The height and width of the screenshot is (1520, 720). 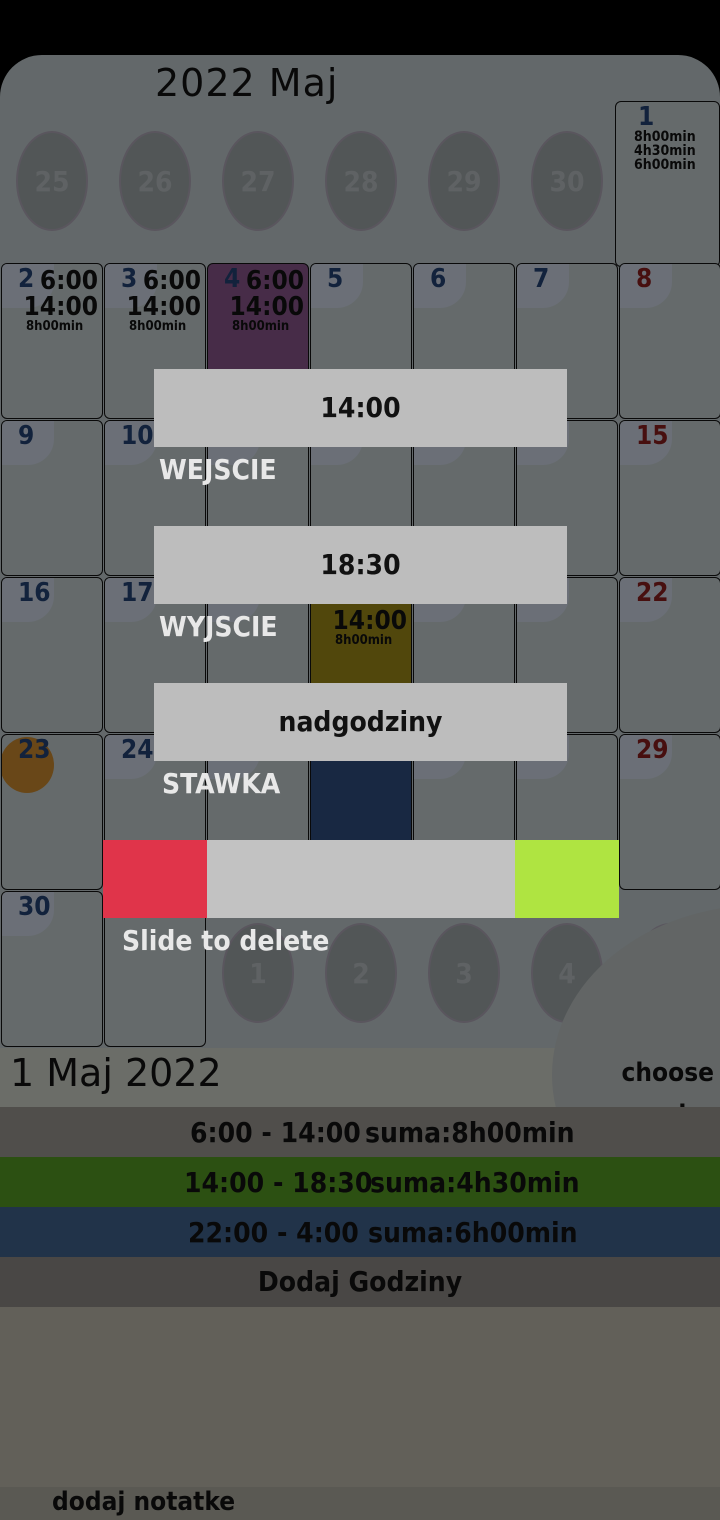 What do you see at coordinates (360, 565) in the screenshot?
I see `exit-time-field: 18:30` at bounding box center [360, 565].